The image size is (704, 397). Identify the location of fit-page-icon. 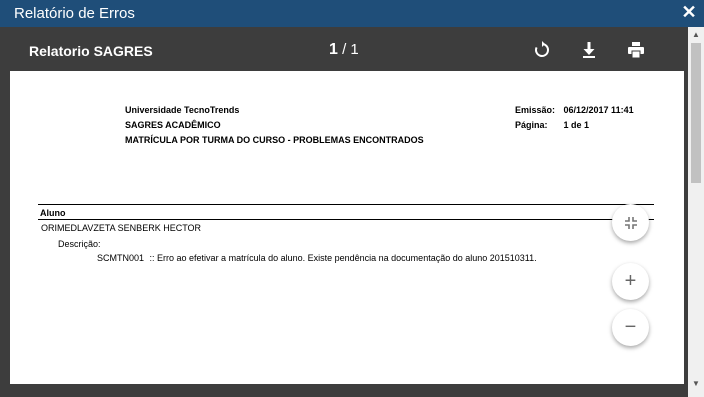
(630, 223).